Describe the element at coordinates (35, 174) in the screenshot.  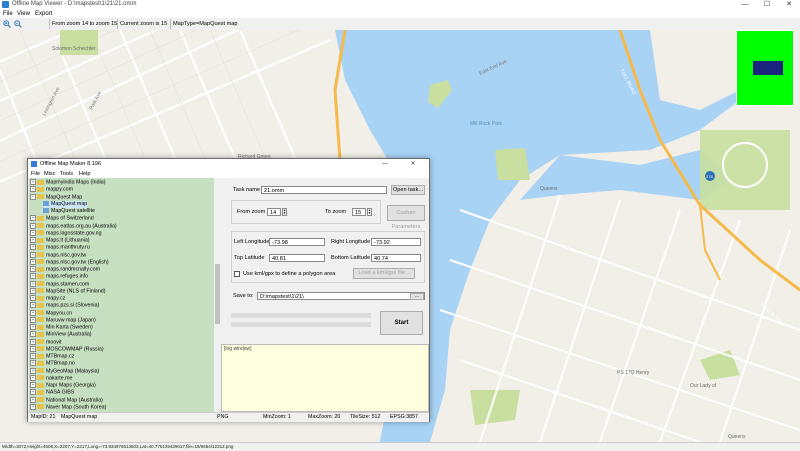
I see `dialog-menu-file: File` at that location.